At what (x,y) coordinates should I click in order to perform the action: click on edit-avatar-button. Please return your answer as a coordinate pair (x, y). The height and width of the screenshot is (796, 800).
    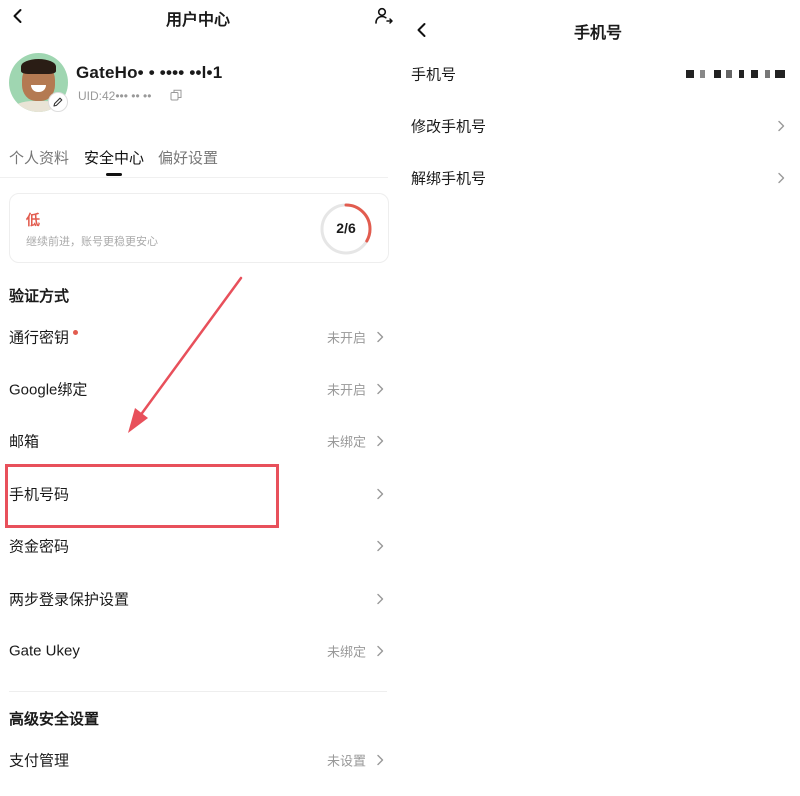
    Looking at the image, I should click on (58, 102).